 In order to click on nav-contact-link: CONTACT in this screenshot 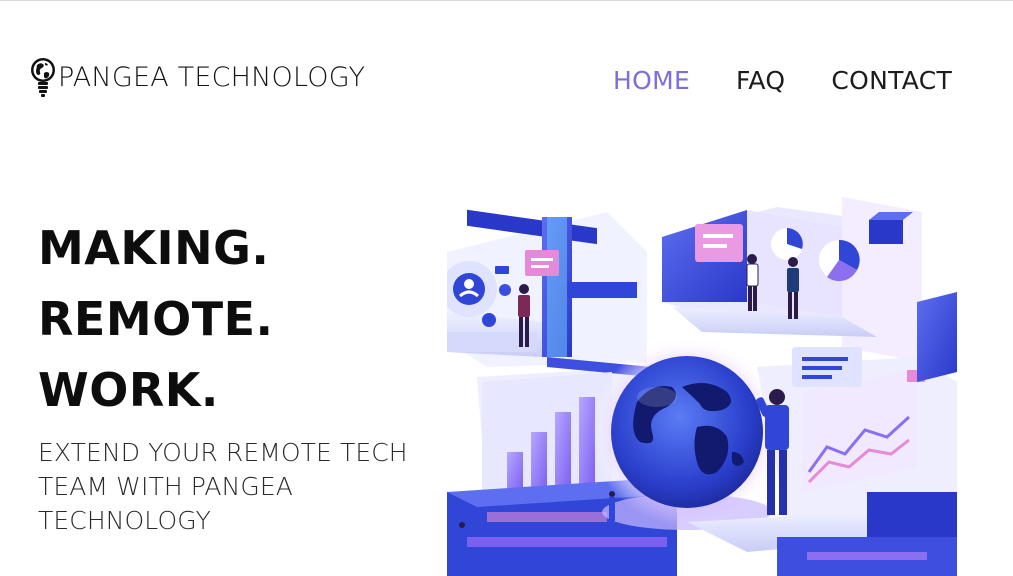, I will do `click(891, 80)`.